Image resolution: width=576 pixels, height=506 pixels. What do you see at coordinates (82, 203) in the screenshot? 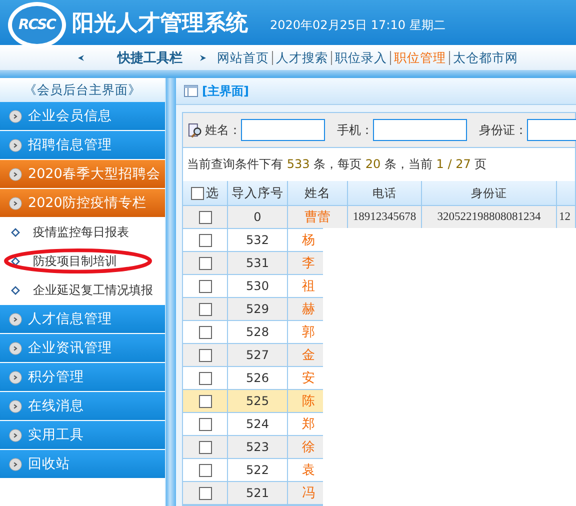
I see `sidebar-item: 2020防控疫情专栏` at bounding box center [82, 203].